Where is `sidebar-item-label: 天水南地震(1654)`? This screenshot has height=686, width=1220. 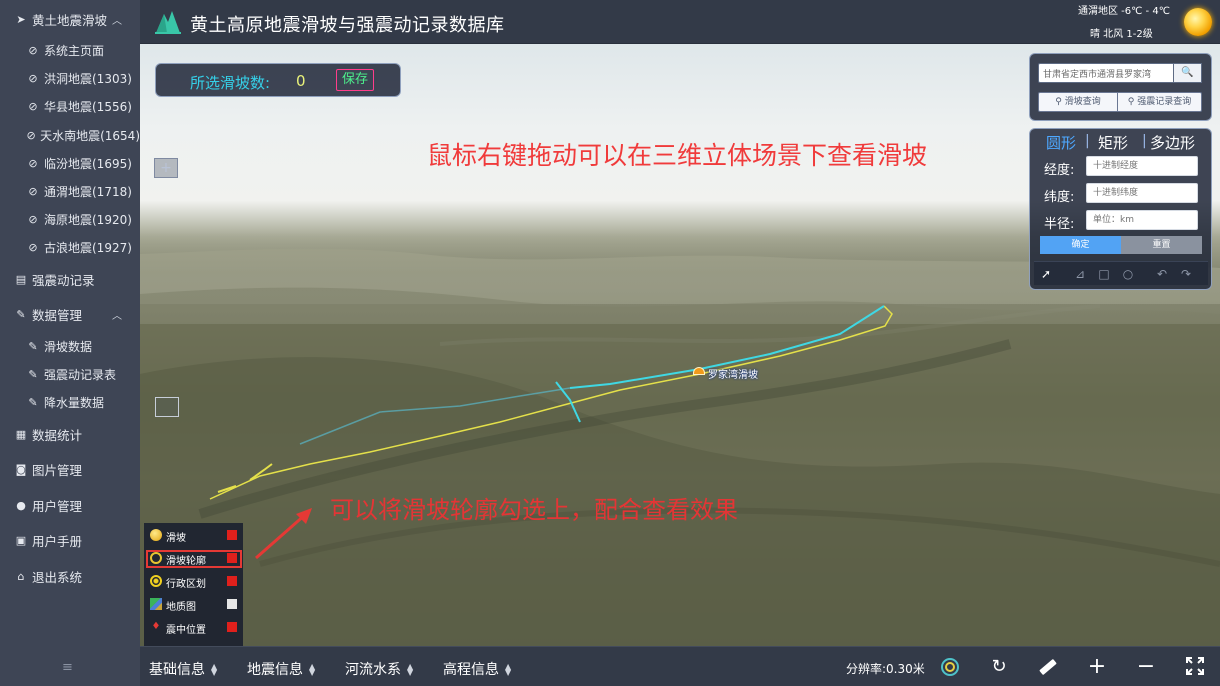 sidebar-item-label: 天水南地震(1654) is located at coordinates (90, 135).